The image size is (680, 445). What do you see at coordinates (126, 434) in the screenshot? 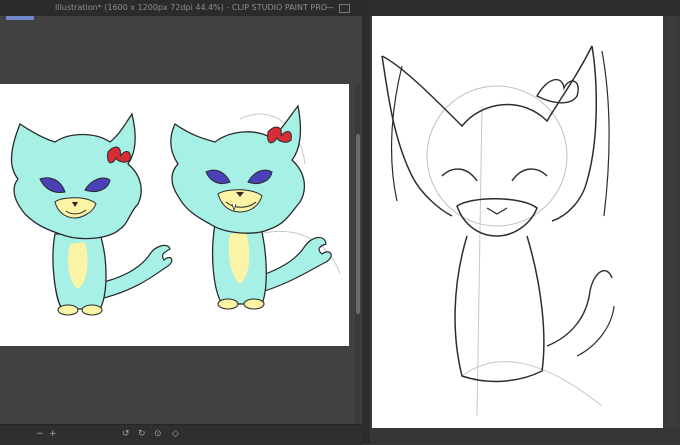
I see `rotate-icon: ↺` at bounding box center [126, 434].